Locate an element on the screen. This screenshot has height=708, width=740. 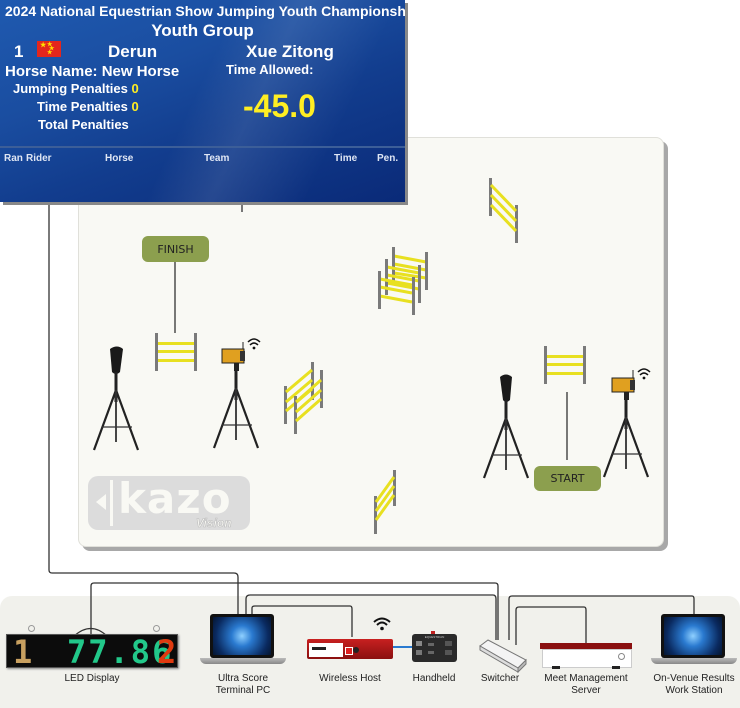
meet-management-server is located at coordinates (586, 656).